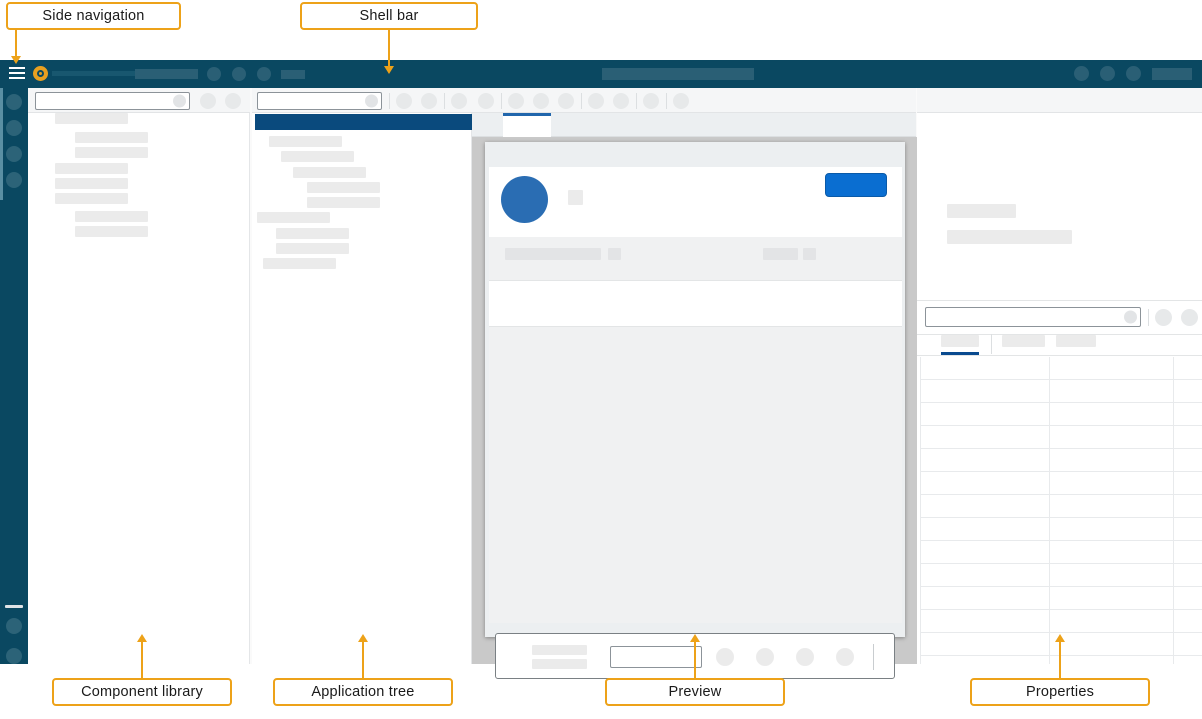 The height and width of the screenshot is (719, 1202). I want to click on shell-bar-overflow-action, so click(293, 74).